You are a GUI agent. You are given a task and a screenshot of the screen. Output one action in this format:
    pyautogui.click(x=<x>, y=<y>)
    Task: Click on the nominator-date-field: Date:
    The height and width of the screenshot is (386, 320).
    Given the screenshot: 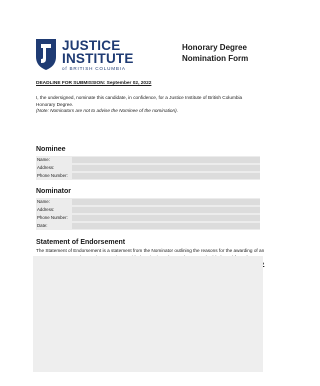 What is the action you would take?
    pyautogui.click(x=148, y=226)
    